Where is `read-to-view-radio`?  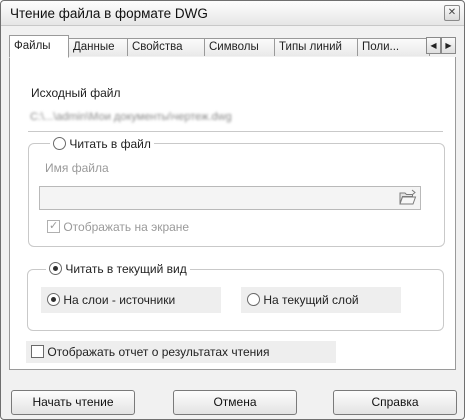 read-to-view-radio is located at coordinates (55, 268).